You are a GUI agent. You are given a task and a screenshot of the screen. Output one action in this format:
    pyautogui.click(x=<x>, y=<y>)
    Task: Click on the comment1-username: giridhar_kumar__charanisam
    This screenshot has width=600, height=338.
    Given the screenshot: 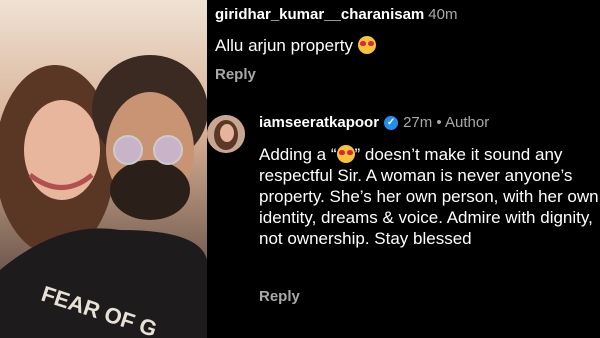 What is the action you would take?
    pyautogui.click(x=319, y=14)
    